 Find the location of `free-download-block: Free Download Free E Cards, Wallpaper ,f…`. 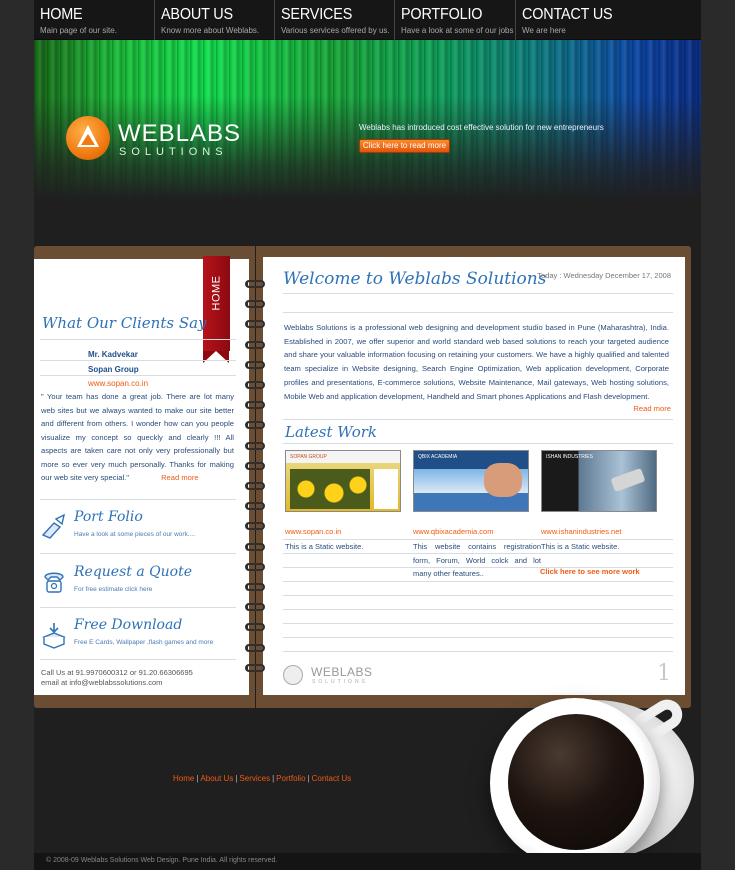

free-download-block: Free Download Free E Cards, Wallpaper ,f… is located at coordinates (140, 639).